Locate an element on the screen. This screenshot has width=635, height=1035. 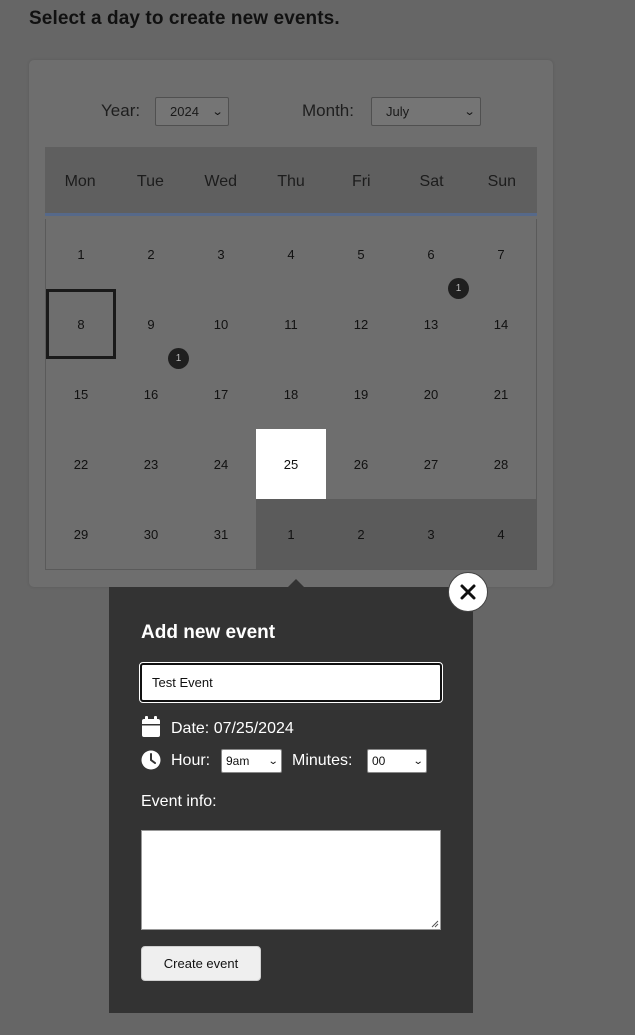
day-cell: 29 is located at coordinates (81, 534).